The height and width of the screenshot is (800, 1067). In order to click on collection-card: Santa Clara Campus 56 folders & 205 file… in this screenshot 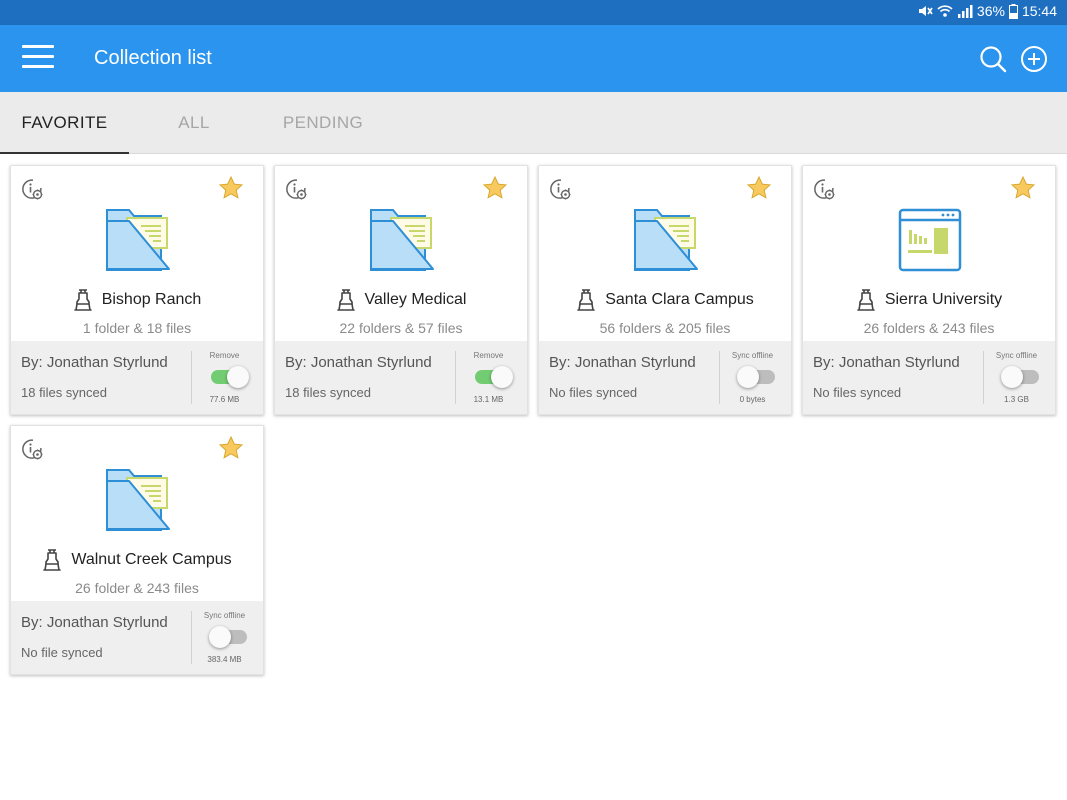, I will do `click(665, 290)`.